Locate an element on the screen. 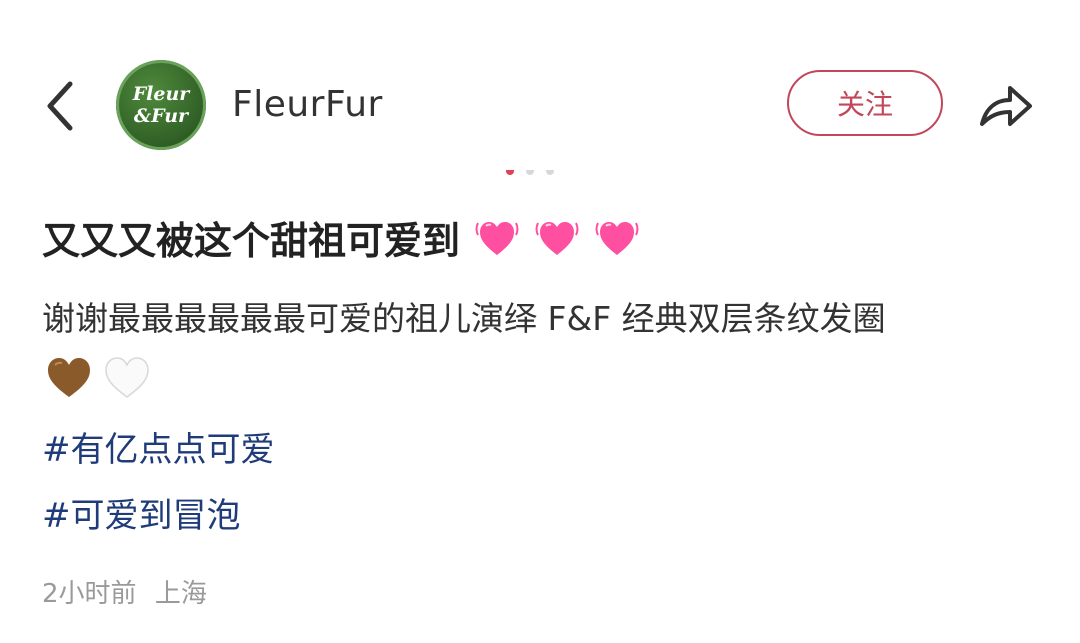 Image resolution: width=1080 pixels, height=643 pixels. avatar: Fleur &Fur is located at coordinates (161, 105).